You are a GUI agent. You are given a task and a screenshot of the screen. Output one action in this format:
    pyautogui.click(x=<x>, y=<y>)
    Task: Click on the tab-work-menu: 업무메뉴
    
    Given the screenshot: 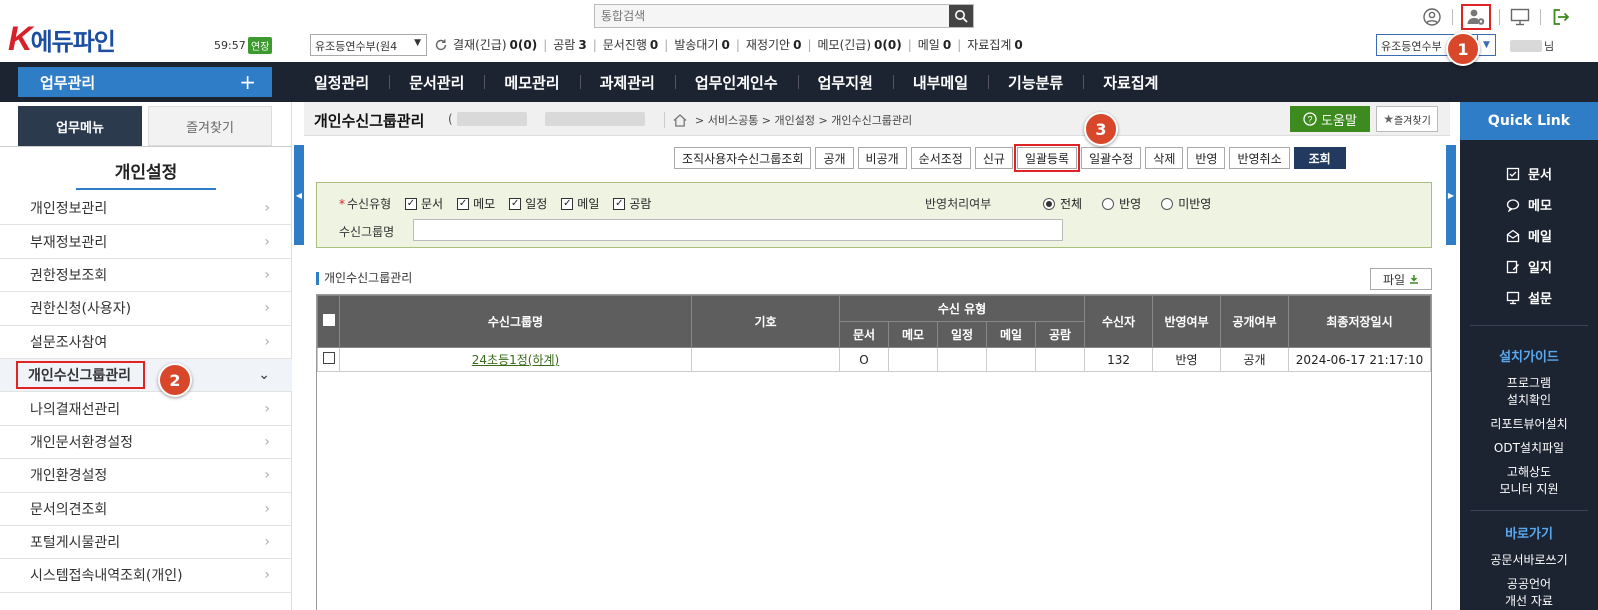 What is the action you would take?
    pyautogui.click(x=80, y=126)
    